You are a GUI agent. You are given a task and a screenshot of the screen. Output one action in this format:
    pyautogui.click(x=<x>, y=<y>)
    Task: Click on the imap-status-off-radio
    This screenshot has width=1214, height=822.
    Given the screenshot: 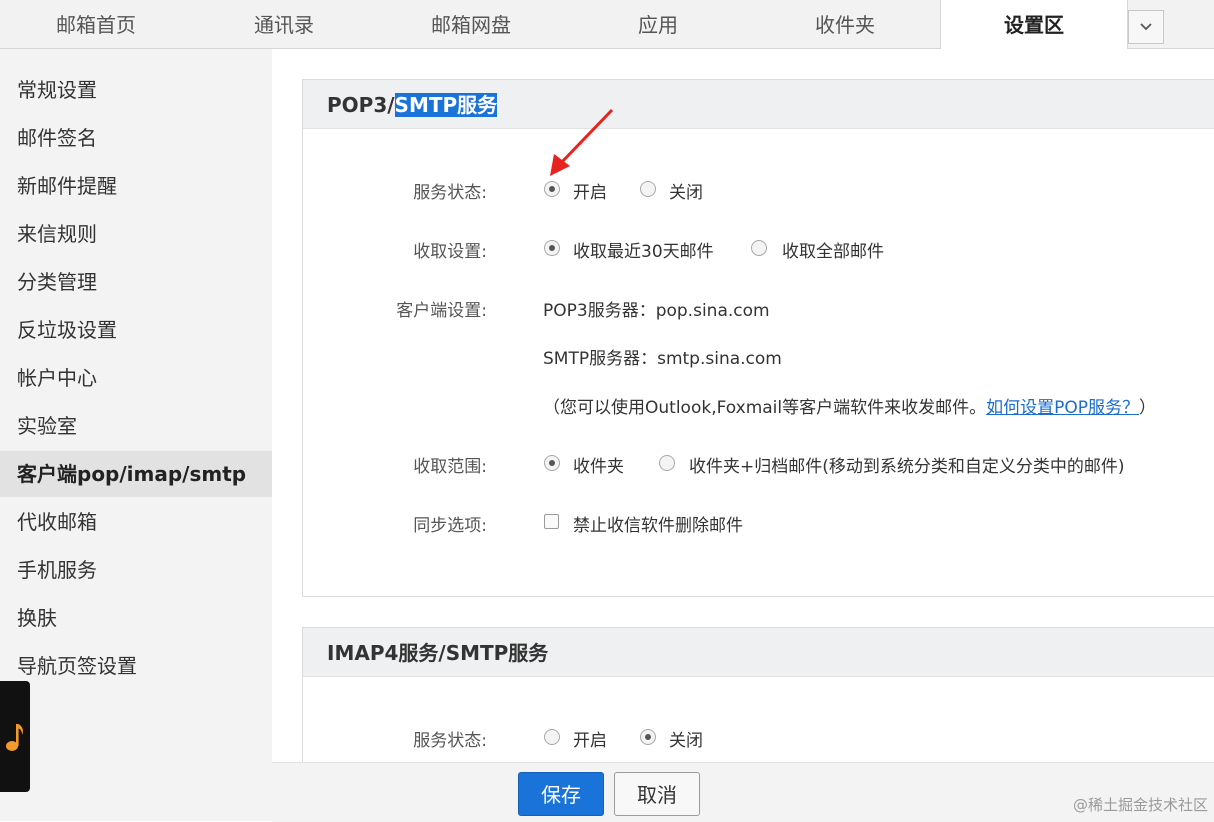 What is the action you would take?
    pyautogui.click(x=648, y=737)
    